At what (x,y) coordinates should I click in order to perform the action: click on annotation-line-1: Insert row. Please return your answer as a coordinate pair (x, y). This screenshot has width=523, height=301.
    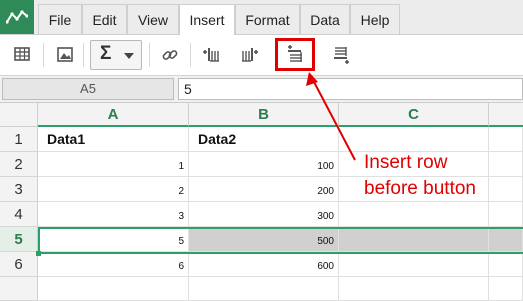
    Looking at the image, I should click on (406, 162).